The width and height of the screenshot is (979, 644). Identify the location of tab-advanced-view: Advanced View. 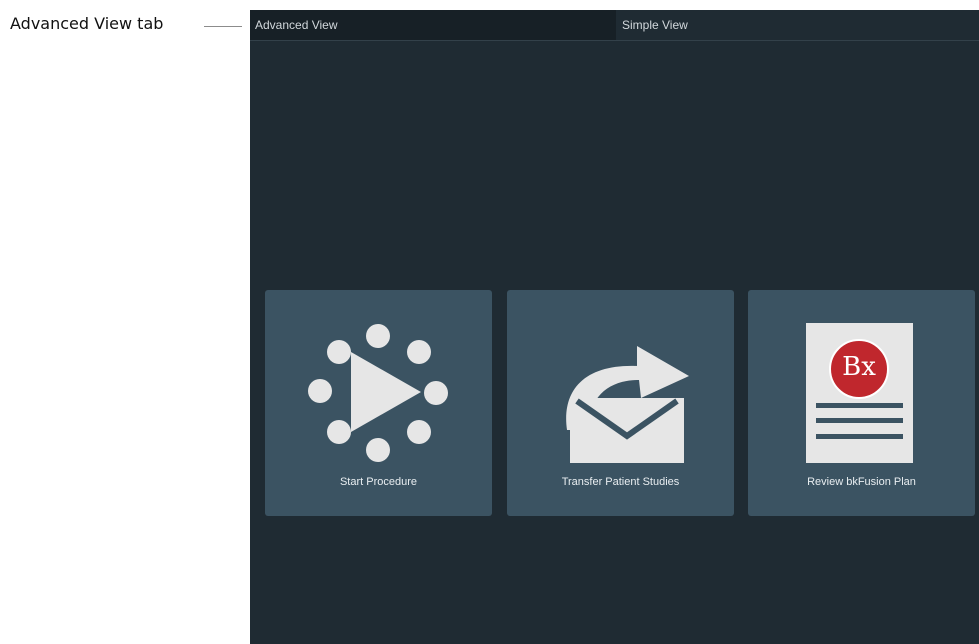
(433, 25).